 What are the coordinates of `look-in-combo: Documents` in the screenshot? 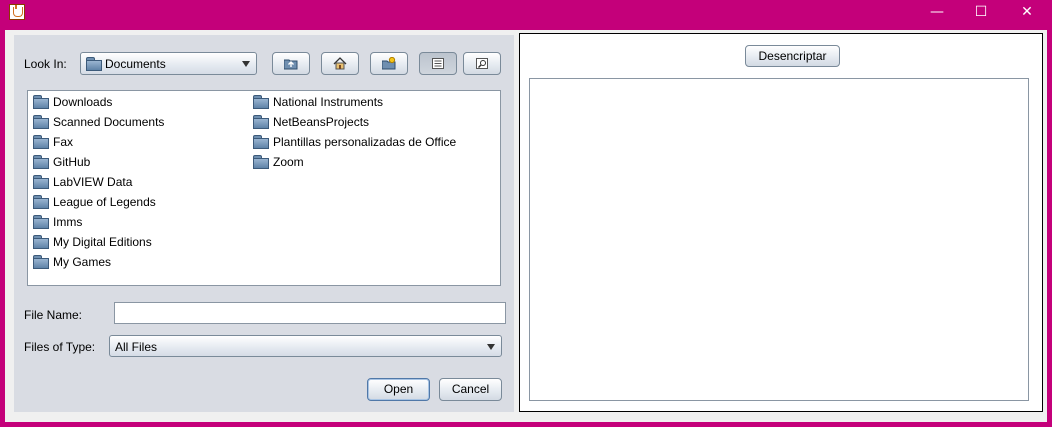 It's located at (168, 63).